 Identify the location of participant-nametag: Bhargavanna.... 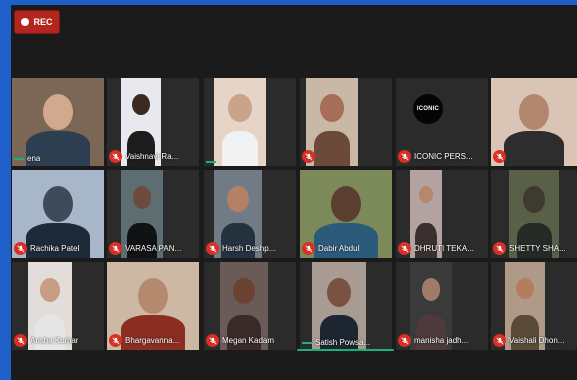
(144, 340).